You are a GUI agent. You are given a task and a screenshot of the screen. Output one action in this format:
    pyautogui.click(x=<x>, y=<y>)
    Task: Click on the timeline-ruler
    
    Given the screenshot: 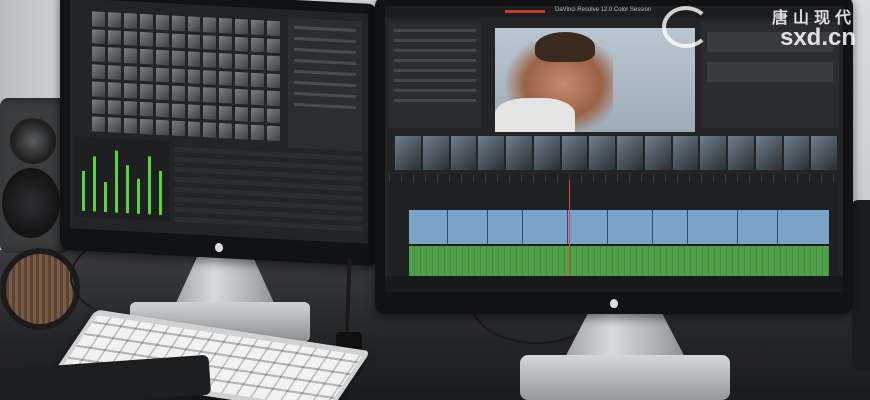 What is the action you would take?
    pyautogui.click(x=614, y=178)
    